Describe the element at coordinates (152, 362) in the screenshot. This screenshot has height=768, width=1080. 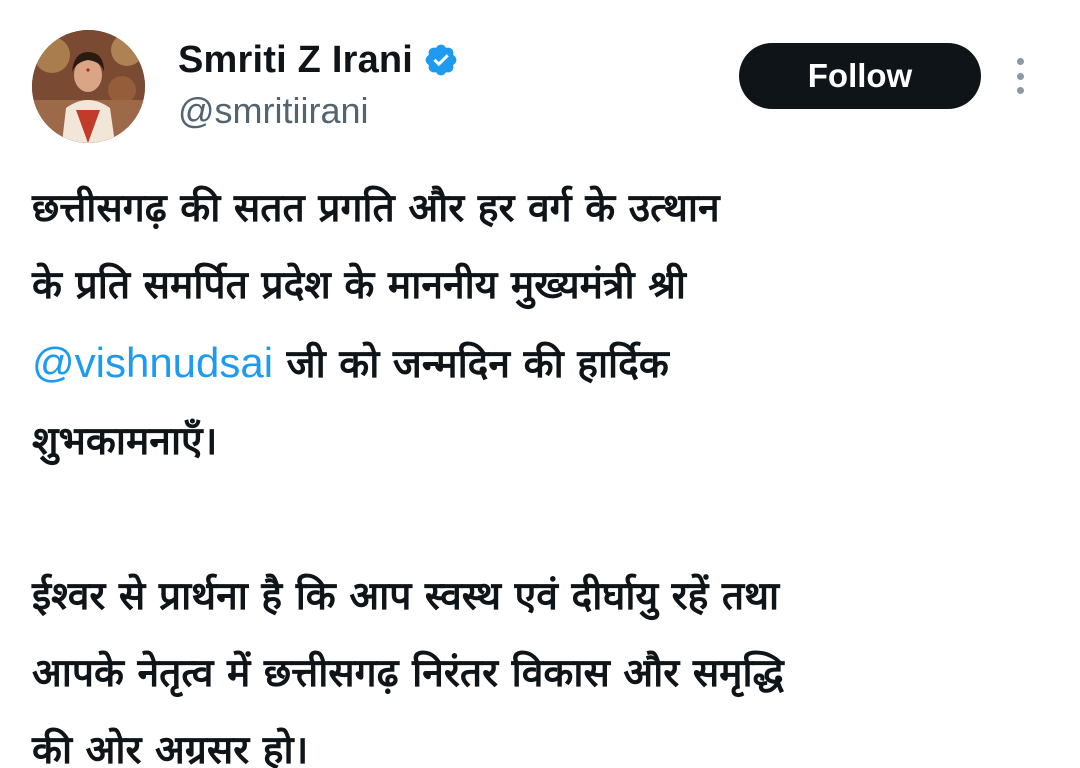
I see `mention-link: @vishnudsai` at that location.